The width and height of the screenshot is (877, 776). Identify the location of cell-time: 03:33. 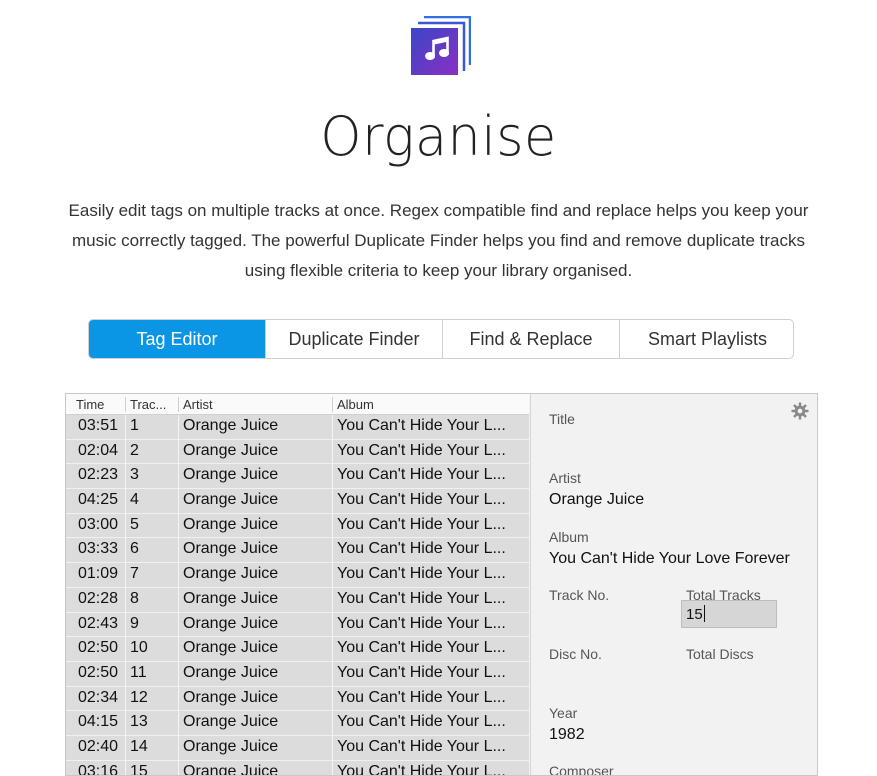
(98, 549).